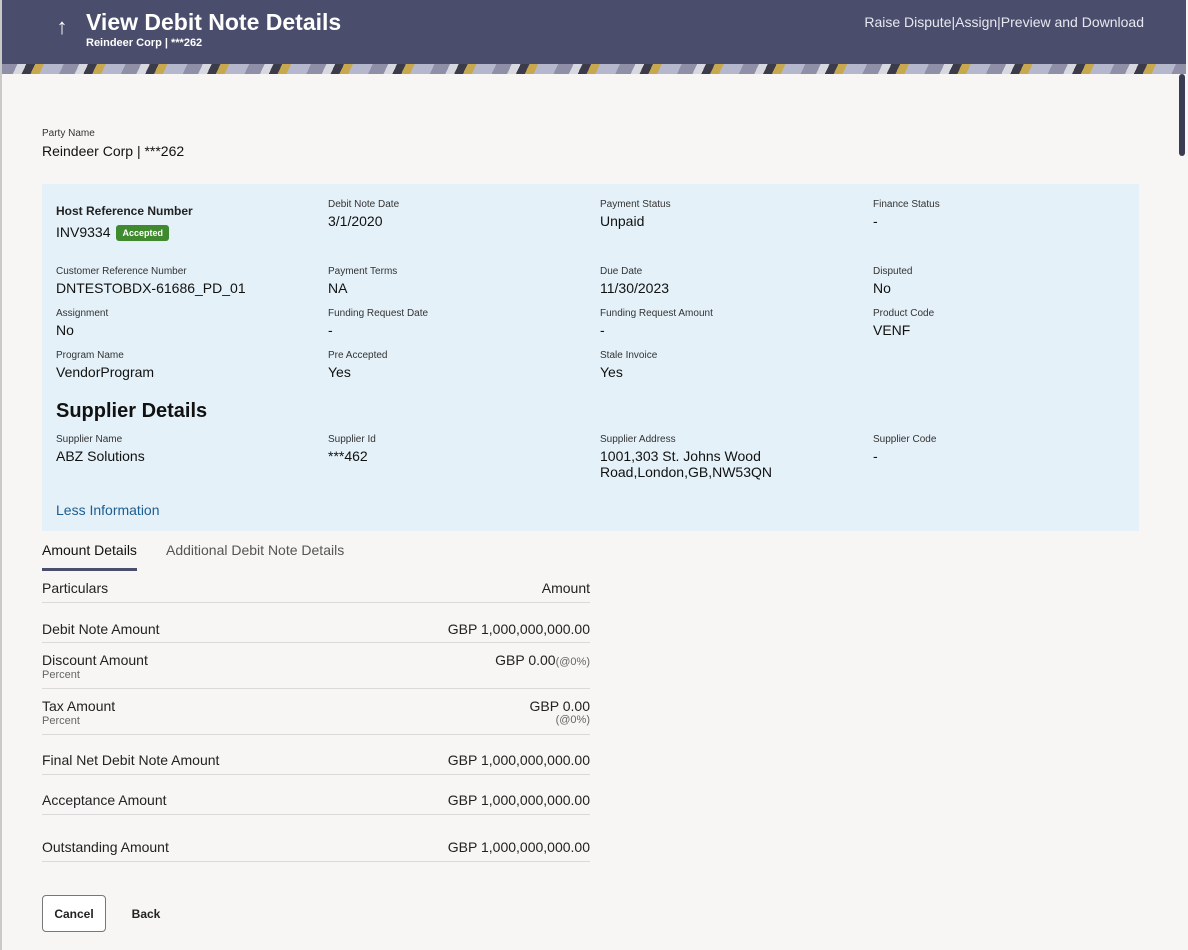 This screenshot has width=1188, height=950. Describe the element at coordinates (656, 313) in the screenshot. I see `funding-request-amount-label: Funding Request Amount` at that location.